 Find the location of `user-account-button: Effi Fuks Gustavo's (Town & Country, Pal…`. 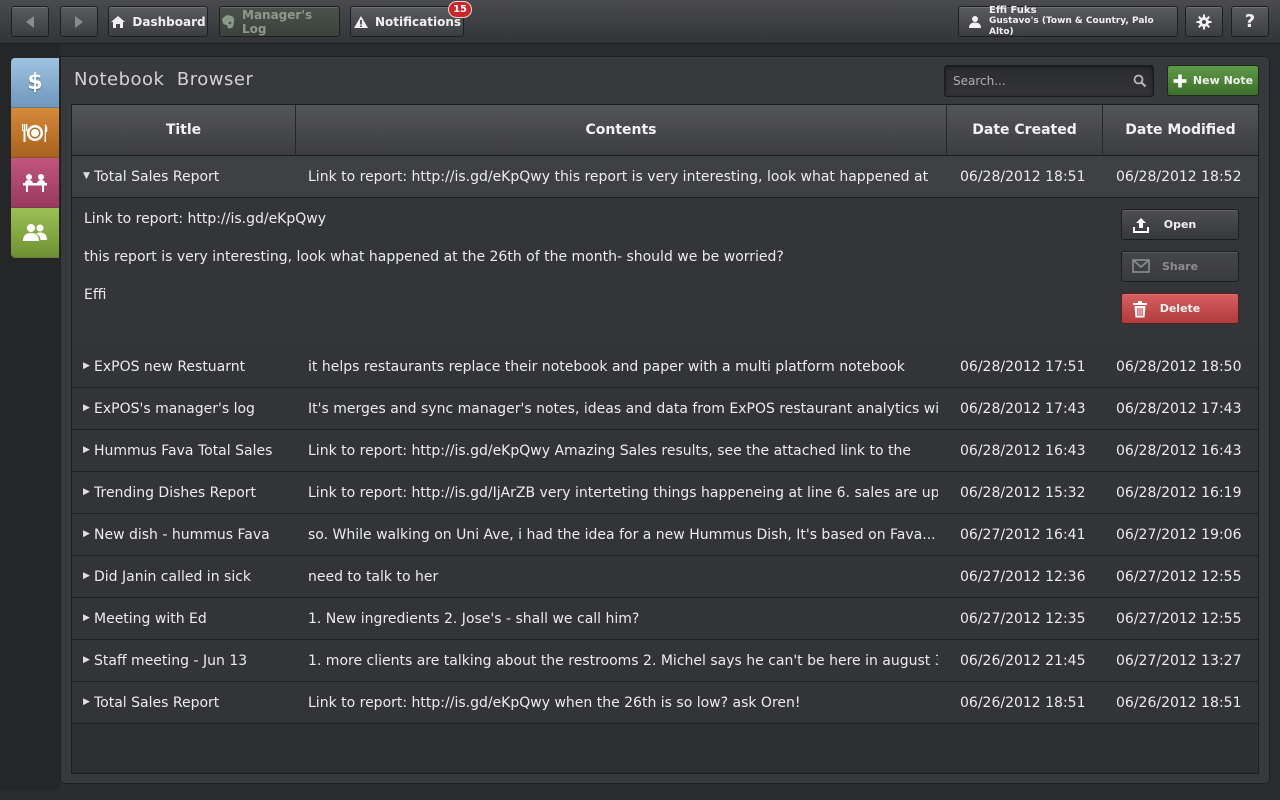

user-account-button: Effi Fuks Gustavo's (Town & Country, Pal… is located at coordinates (1068, 21).